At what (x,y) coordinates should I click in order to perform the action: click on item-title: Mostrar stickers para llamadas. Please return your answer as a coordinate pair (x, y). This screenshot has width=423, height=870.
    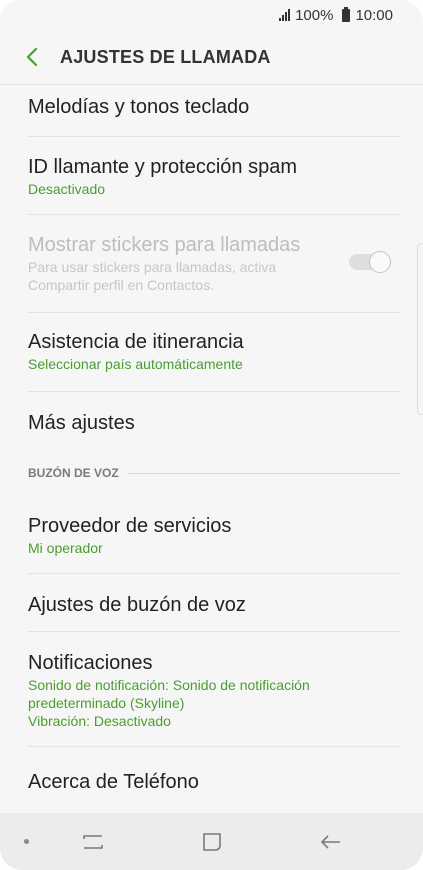
    Looking at the image, I should click on (164, 245).